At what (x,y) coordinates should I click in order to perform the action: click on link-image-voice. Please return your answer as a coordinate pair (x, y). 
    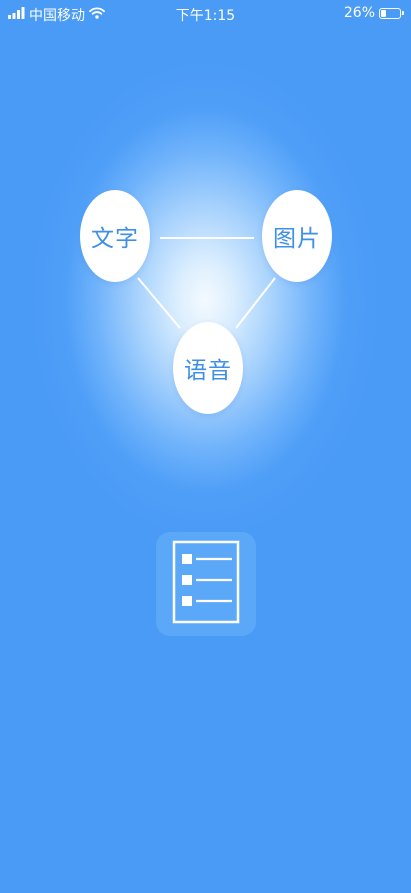
    Looking at the image, I should click on (255, 303).